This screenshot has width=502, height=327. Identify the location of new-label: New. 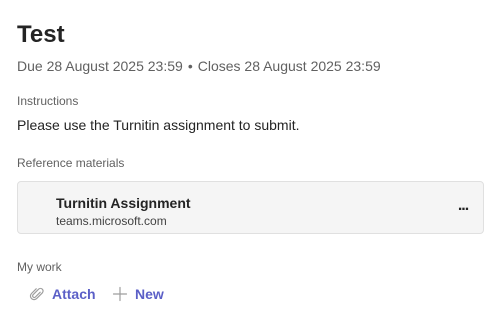
(149, 294).